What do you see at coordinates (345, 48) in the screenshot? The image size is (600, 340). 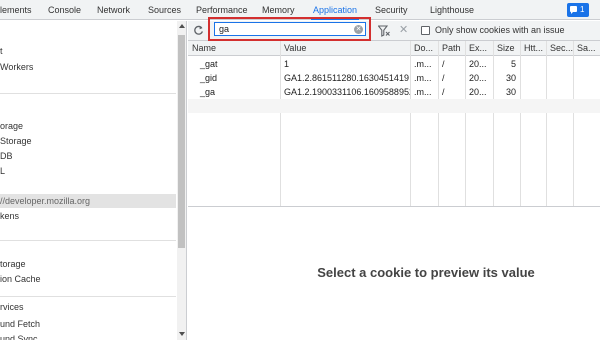 I see `column-header-value: Value` at bounding box center [345, 48].